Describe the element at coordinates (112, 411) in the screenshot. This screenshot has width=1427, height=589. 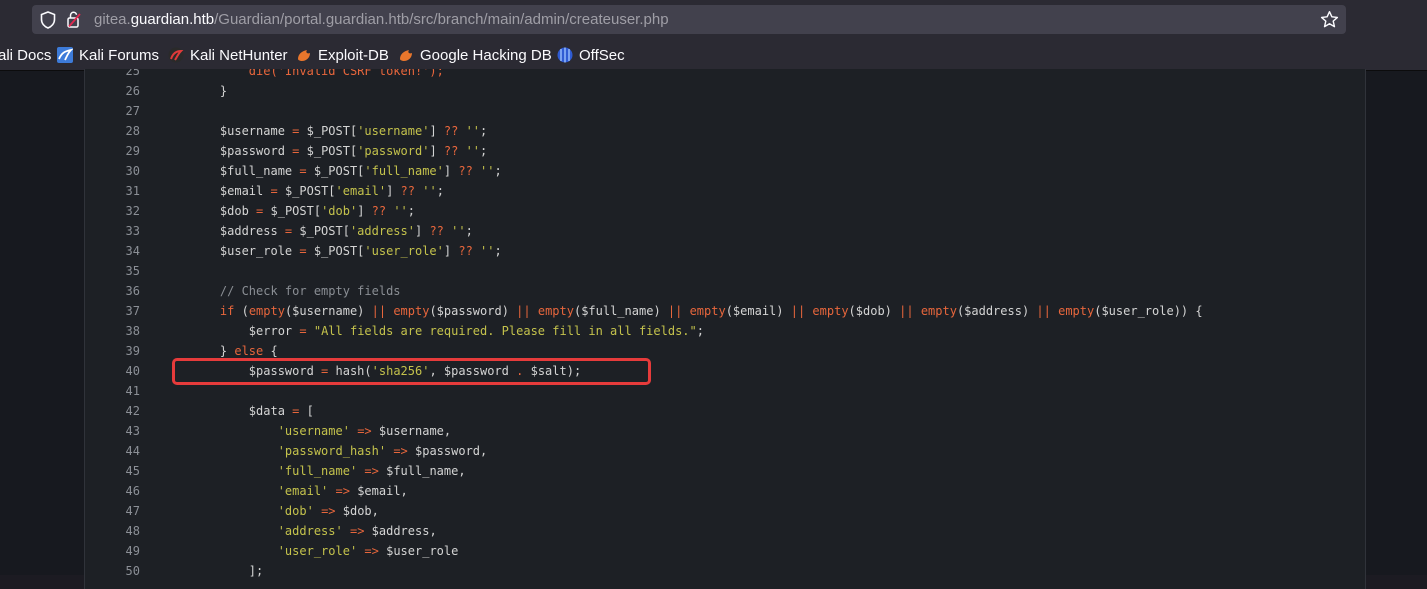
I see `line-number: 42` at that location.